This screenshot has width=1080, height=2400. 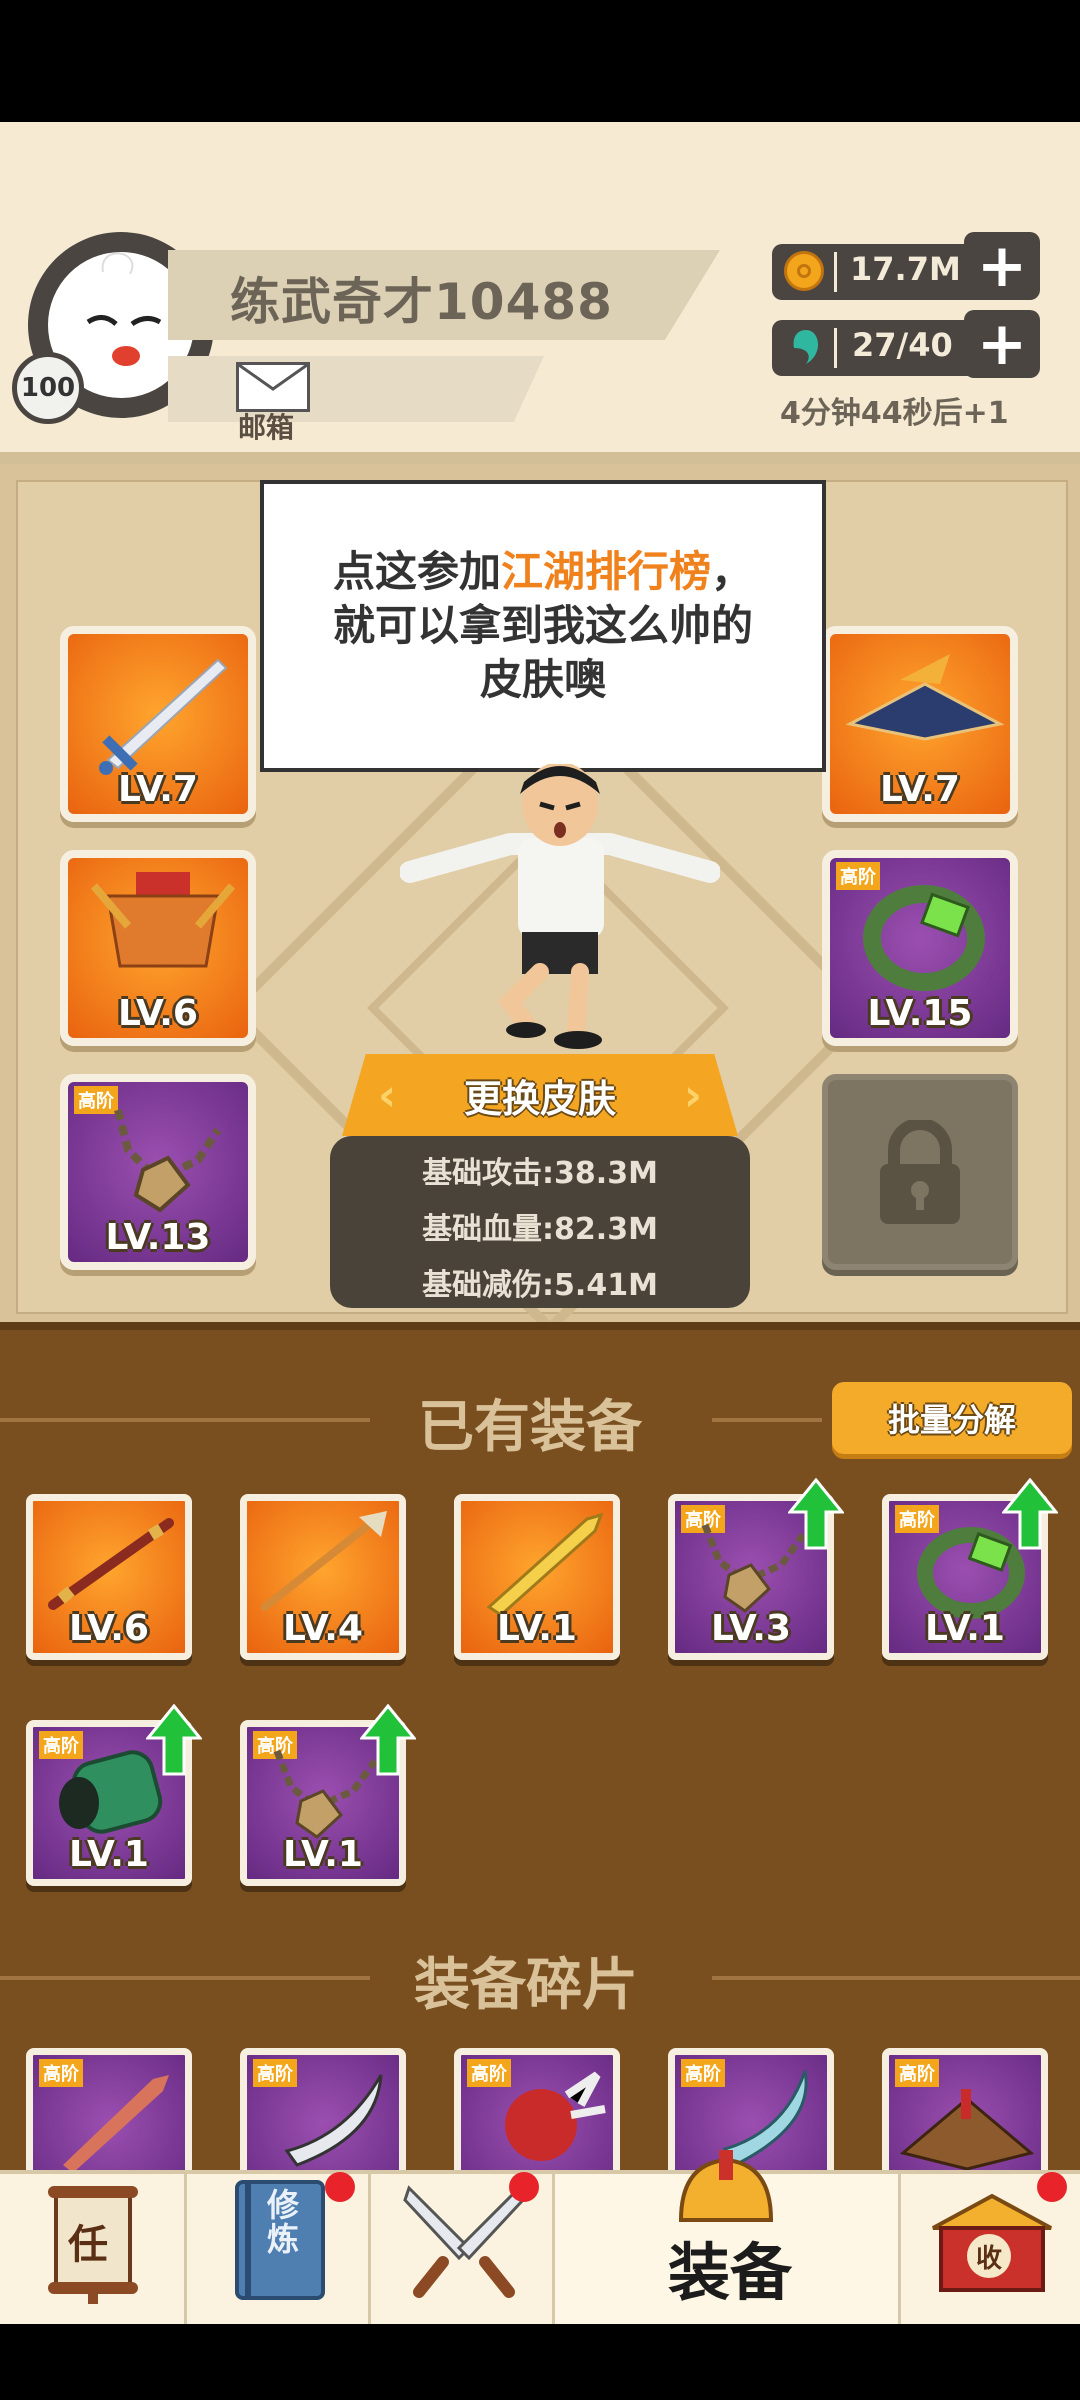 I want to click on stat-damage-reduction: 基础减伤:5.41M, so click(x=540, y=1285).